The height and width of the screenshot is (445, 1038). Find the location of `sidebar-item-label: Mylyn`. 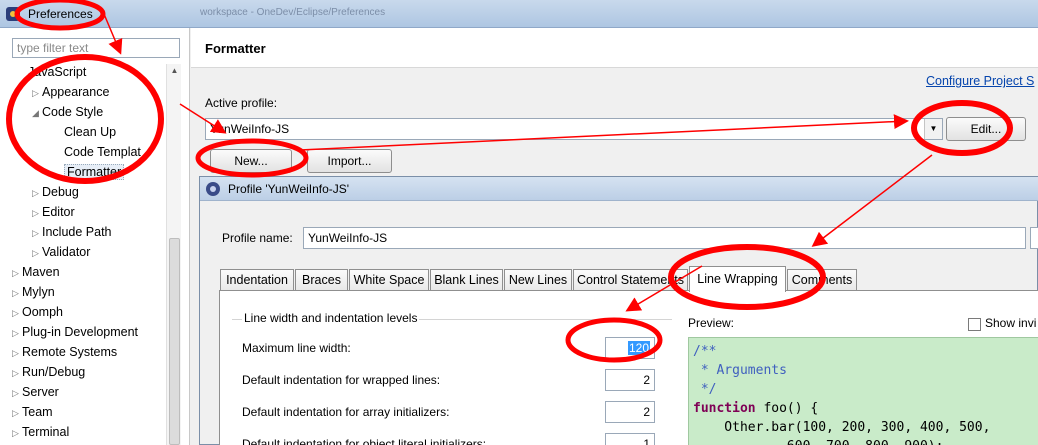

sidebar-item-label: Mylyn is located at coordinates (38, 292).